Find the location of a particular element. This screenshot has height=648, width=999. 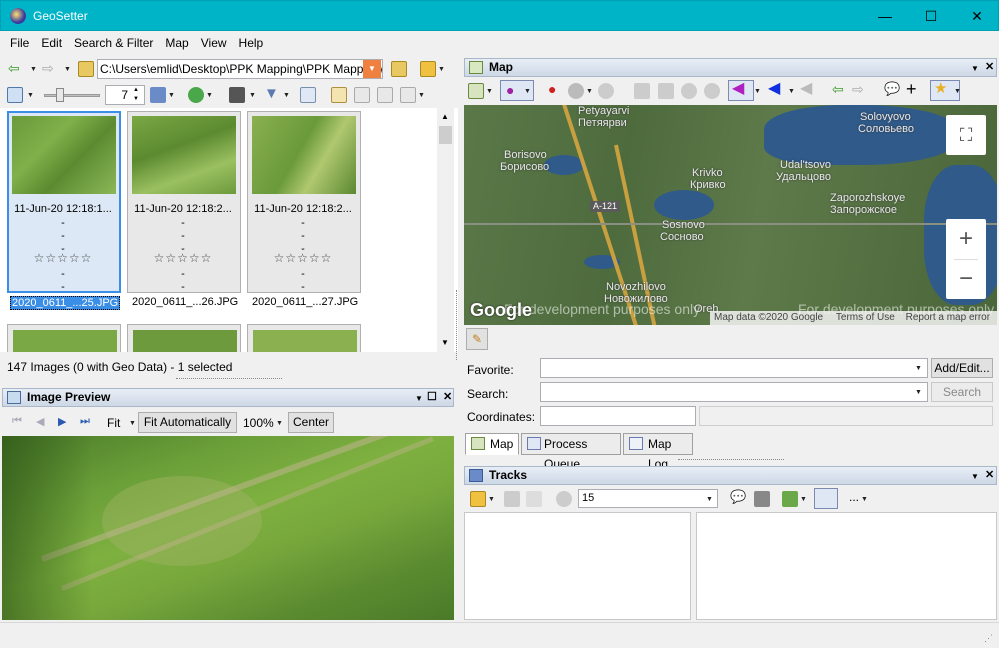

blue-arrow-dropdown-icon: ▼ is located at coordinates (791, 91).